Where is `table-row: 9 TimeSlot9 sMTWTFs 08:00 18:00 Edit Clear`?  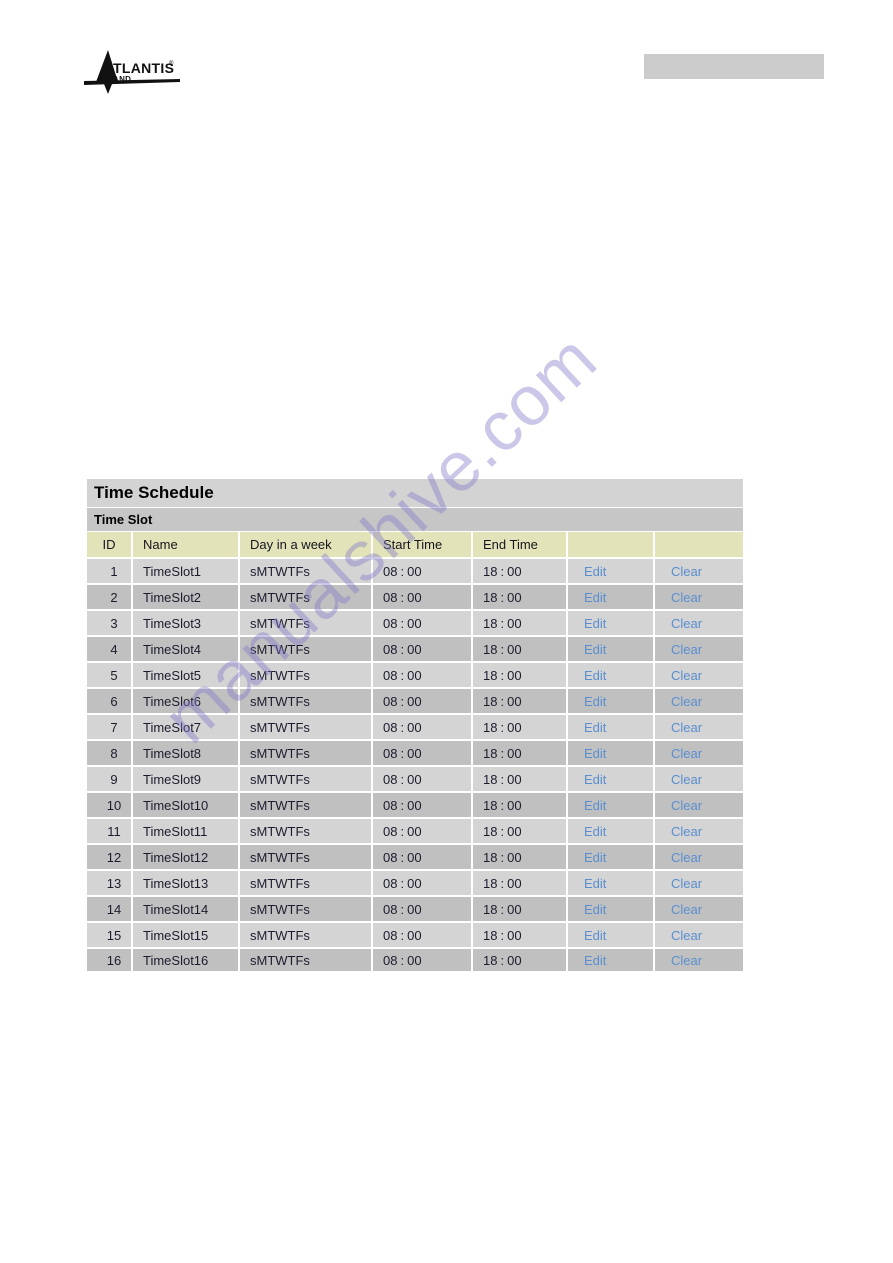
table-row: 9 TimeSlot9 sMTWTFs 08:00 18:00 Edit Clear is located at coordinates (415, 778).